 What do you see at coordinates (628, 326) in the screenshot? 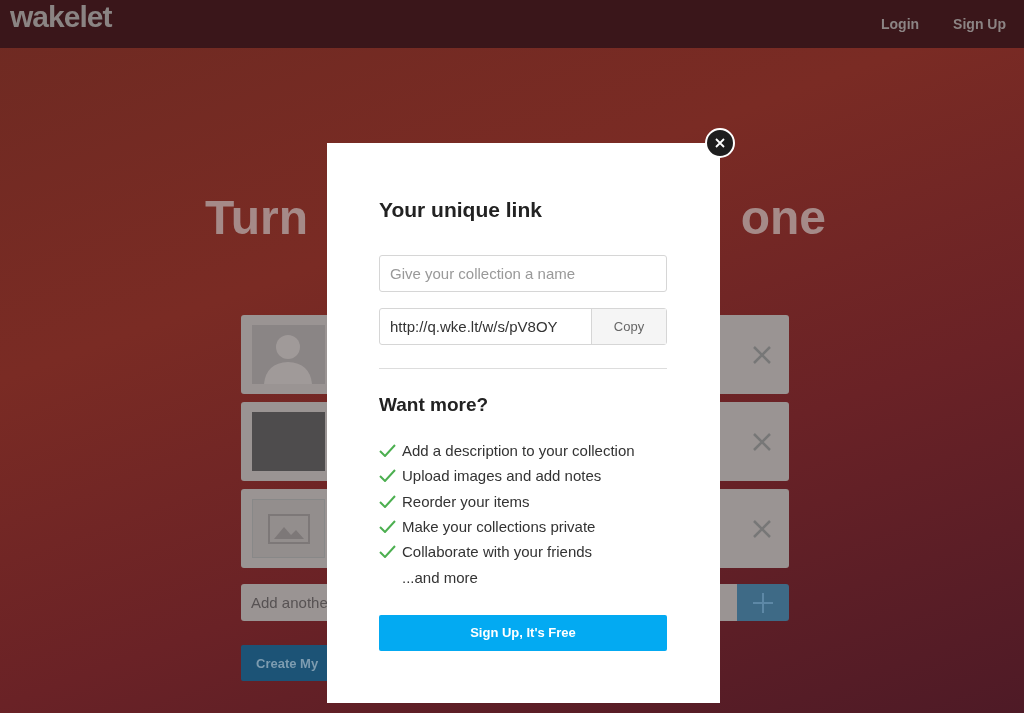
I see `copy-button: Copy` at bounding box center [628, 326].